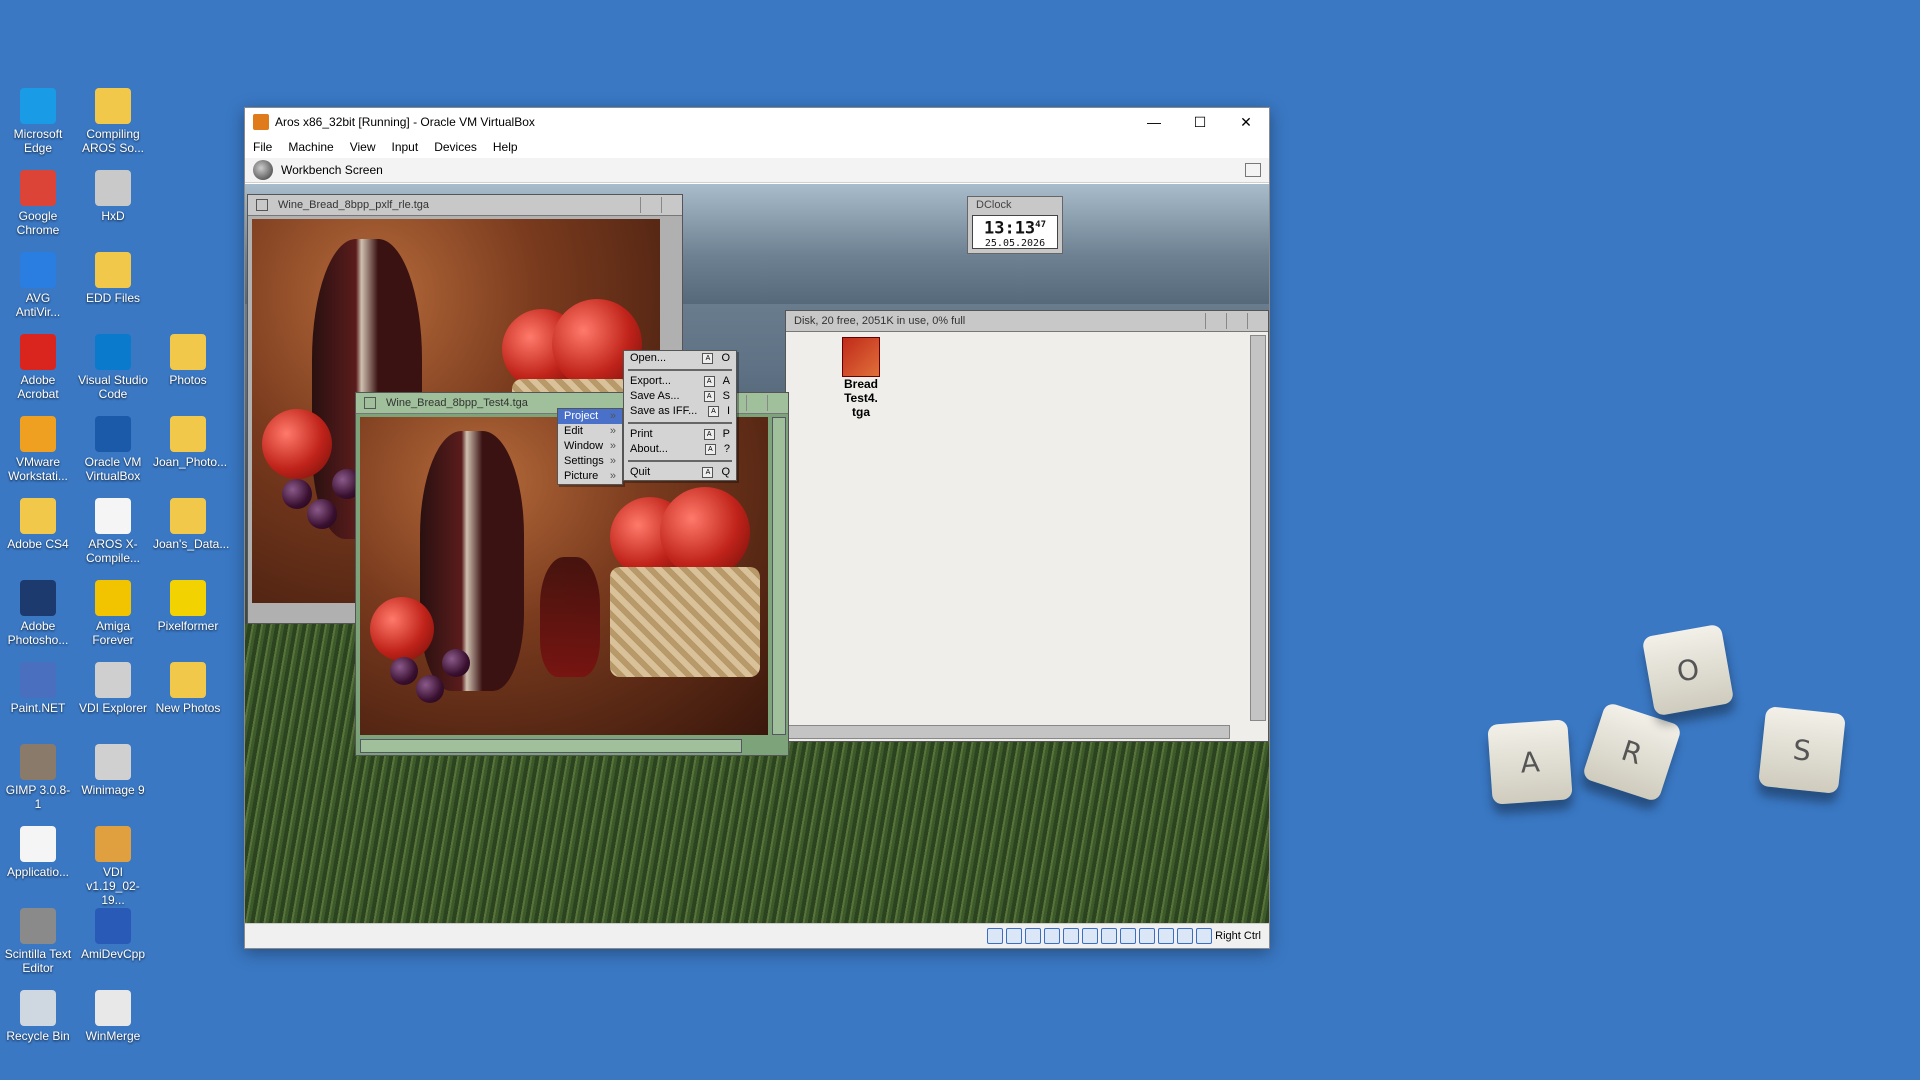 This screenshot has height=1080, width=1920. What do you see at coordinates (310, 147) in the screenshot?
I see `menu-machine: Machine` at bounding box center [310, 147].